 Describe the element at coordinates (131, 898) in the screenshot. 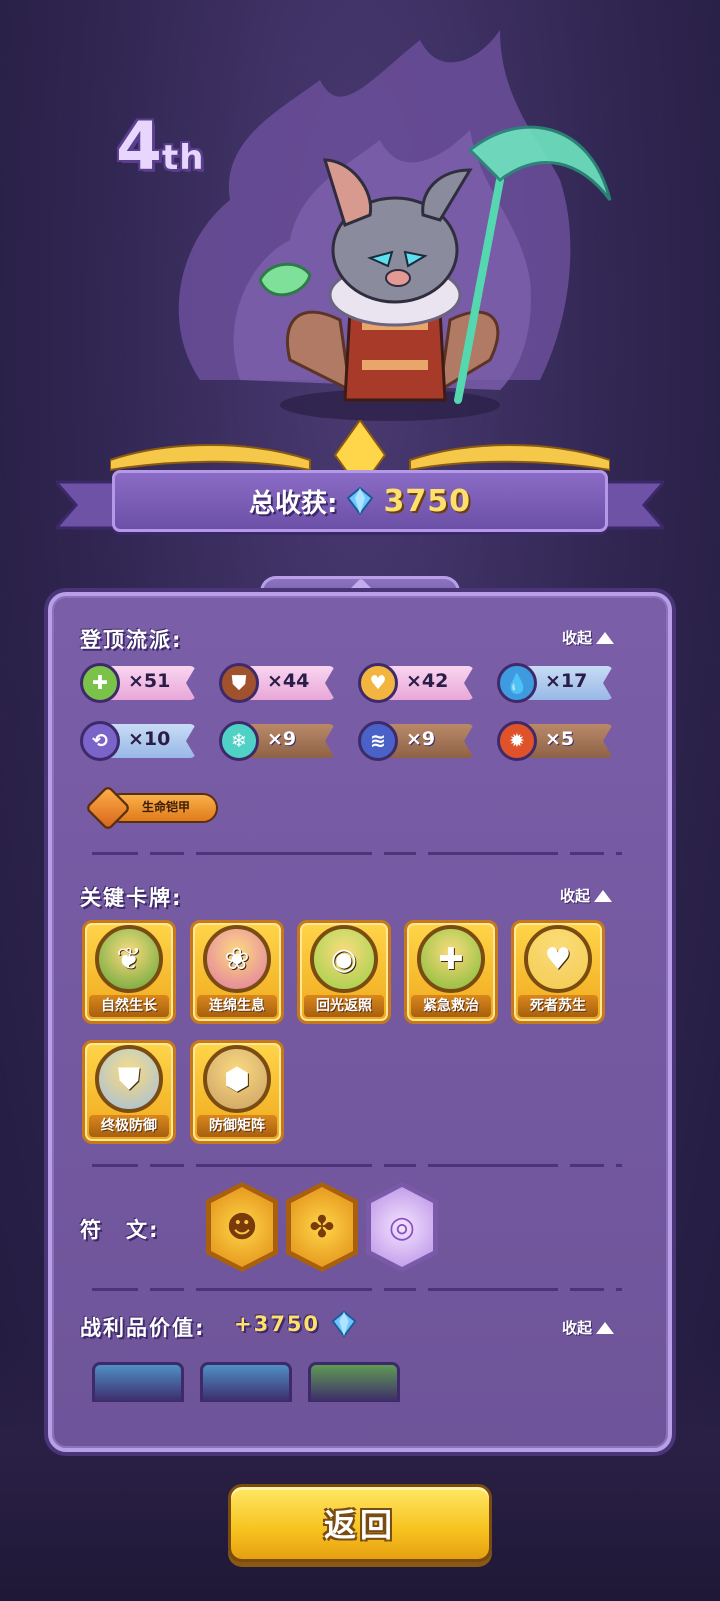

I see `cards-title: 关键卡牌:` at that location.